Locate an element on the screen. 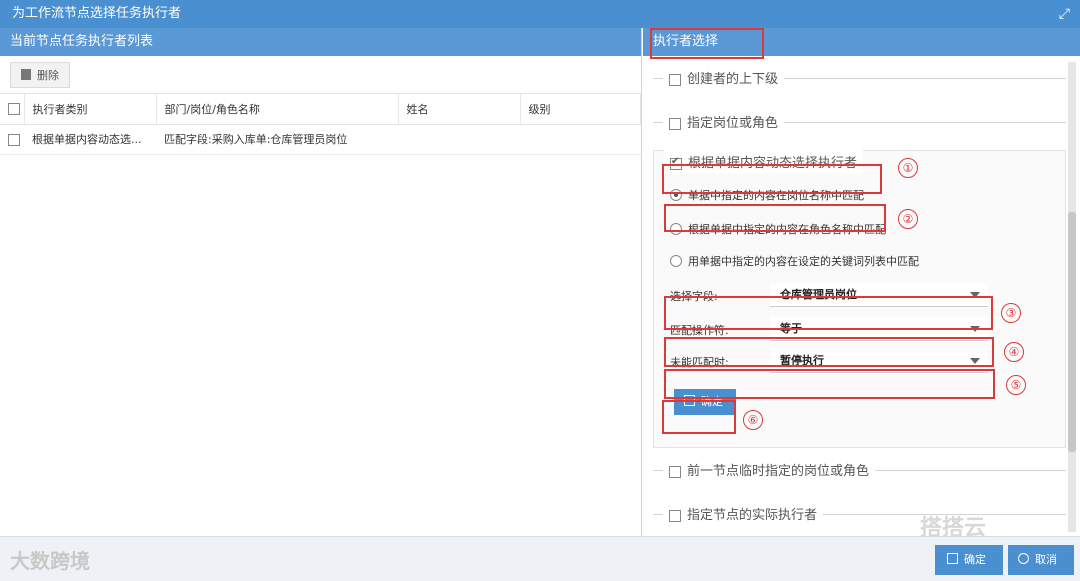  group-assigned-post: 指定岗位或角色 is located at coordinates (866, 122).